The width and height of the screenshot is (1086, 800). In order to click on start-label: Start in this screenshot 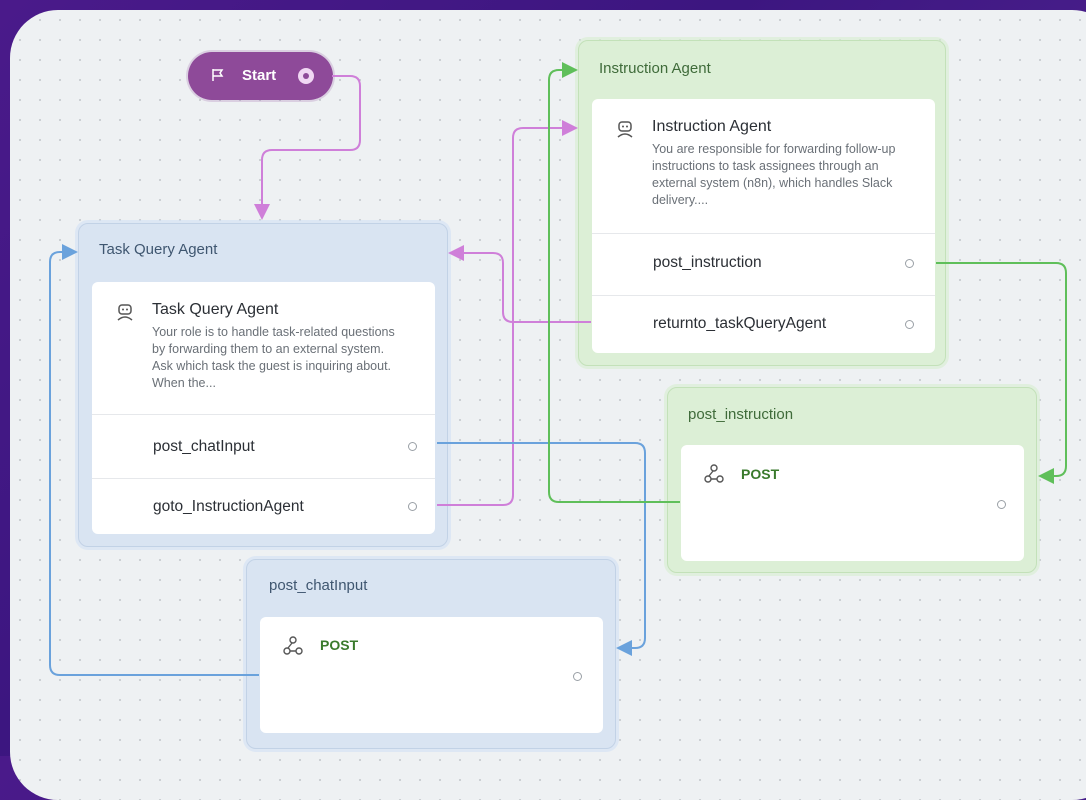, I will do `click(259, 75)`.